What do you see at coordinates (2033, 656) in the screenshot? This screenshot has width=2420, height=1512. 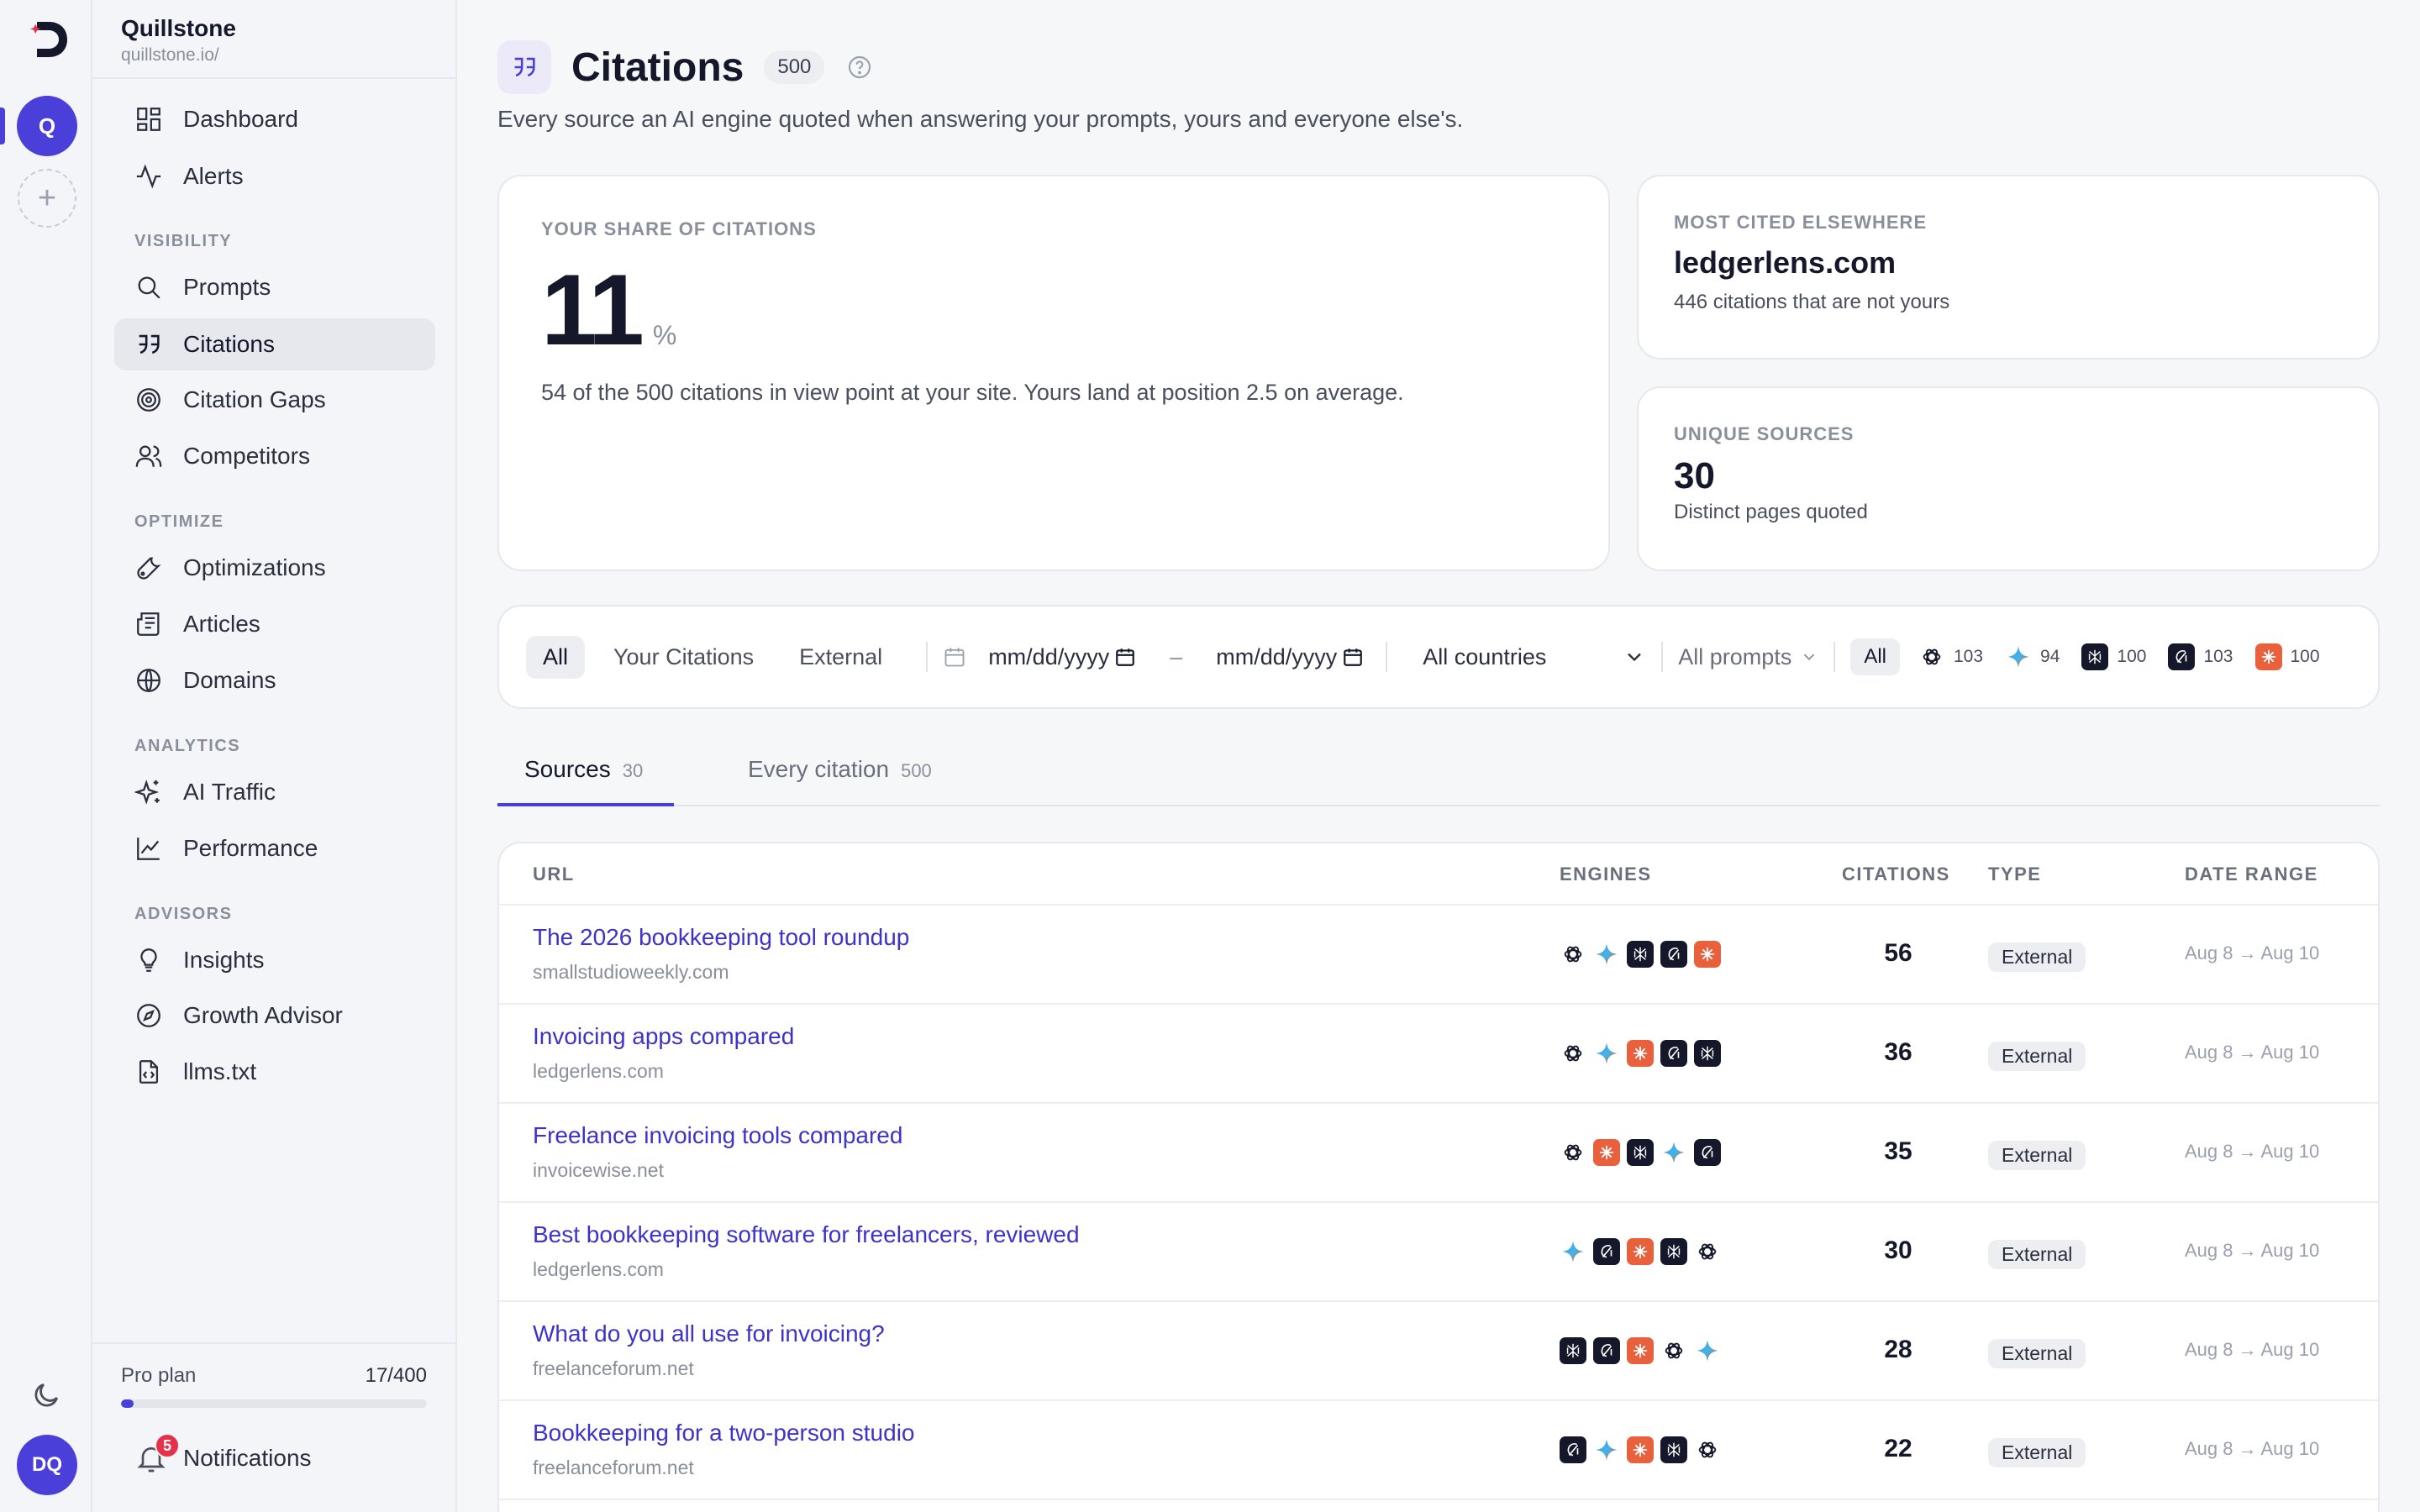 I see `engine-gemini-button: 94` at bounding box center [2033, 656].